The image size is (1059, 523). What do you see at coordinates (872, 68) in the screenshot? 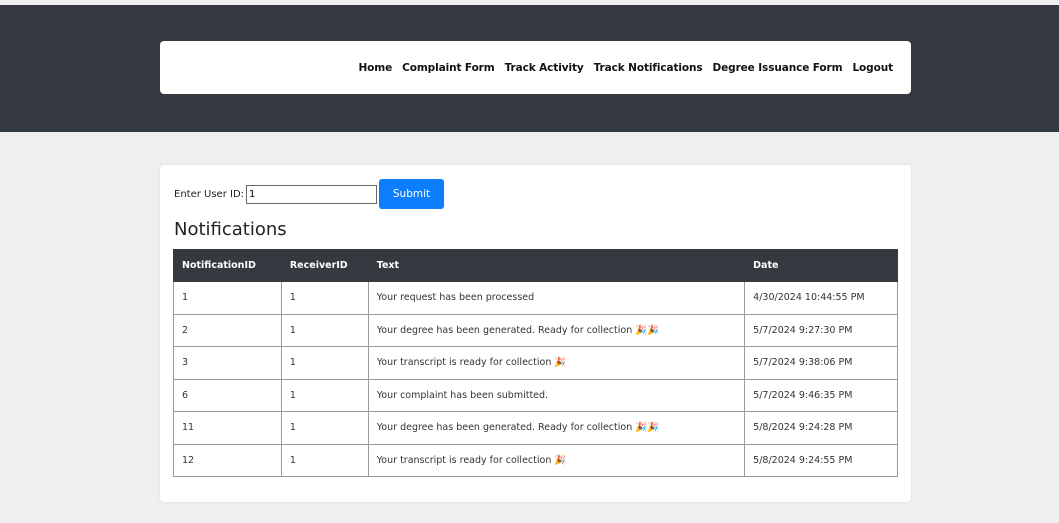
I see `nav-logout-link: Logout` at bounding box center [872, 68].